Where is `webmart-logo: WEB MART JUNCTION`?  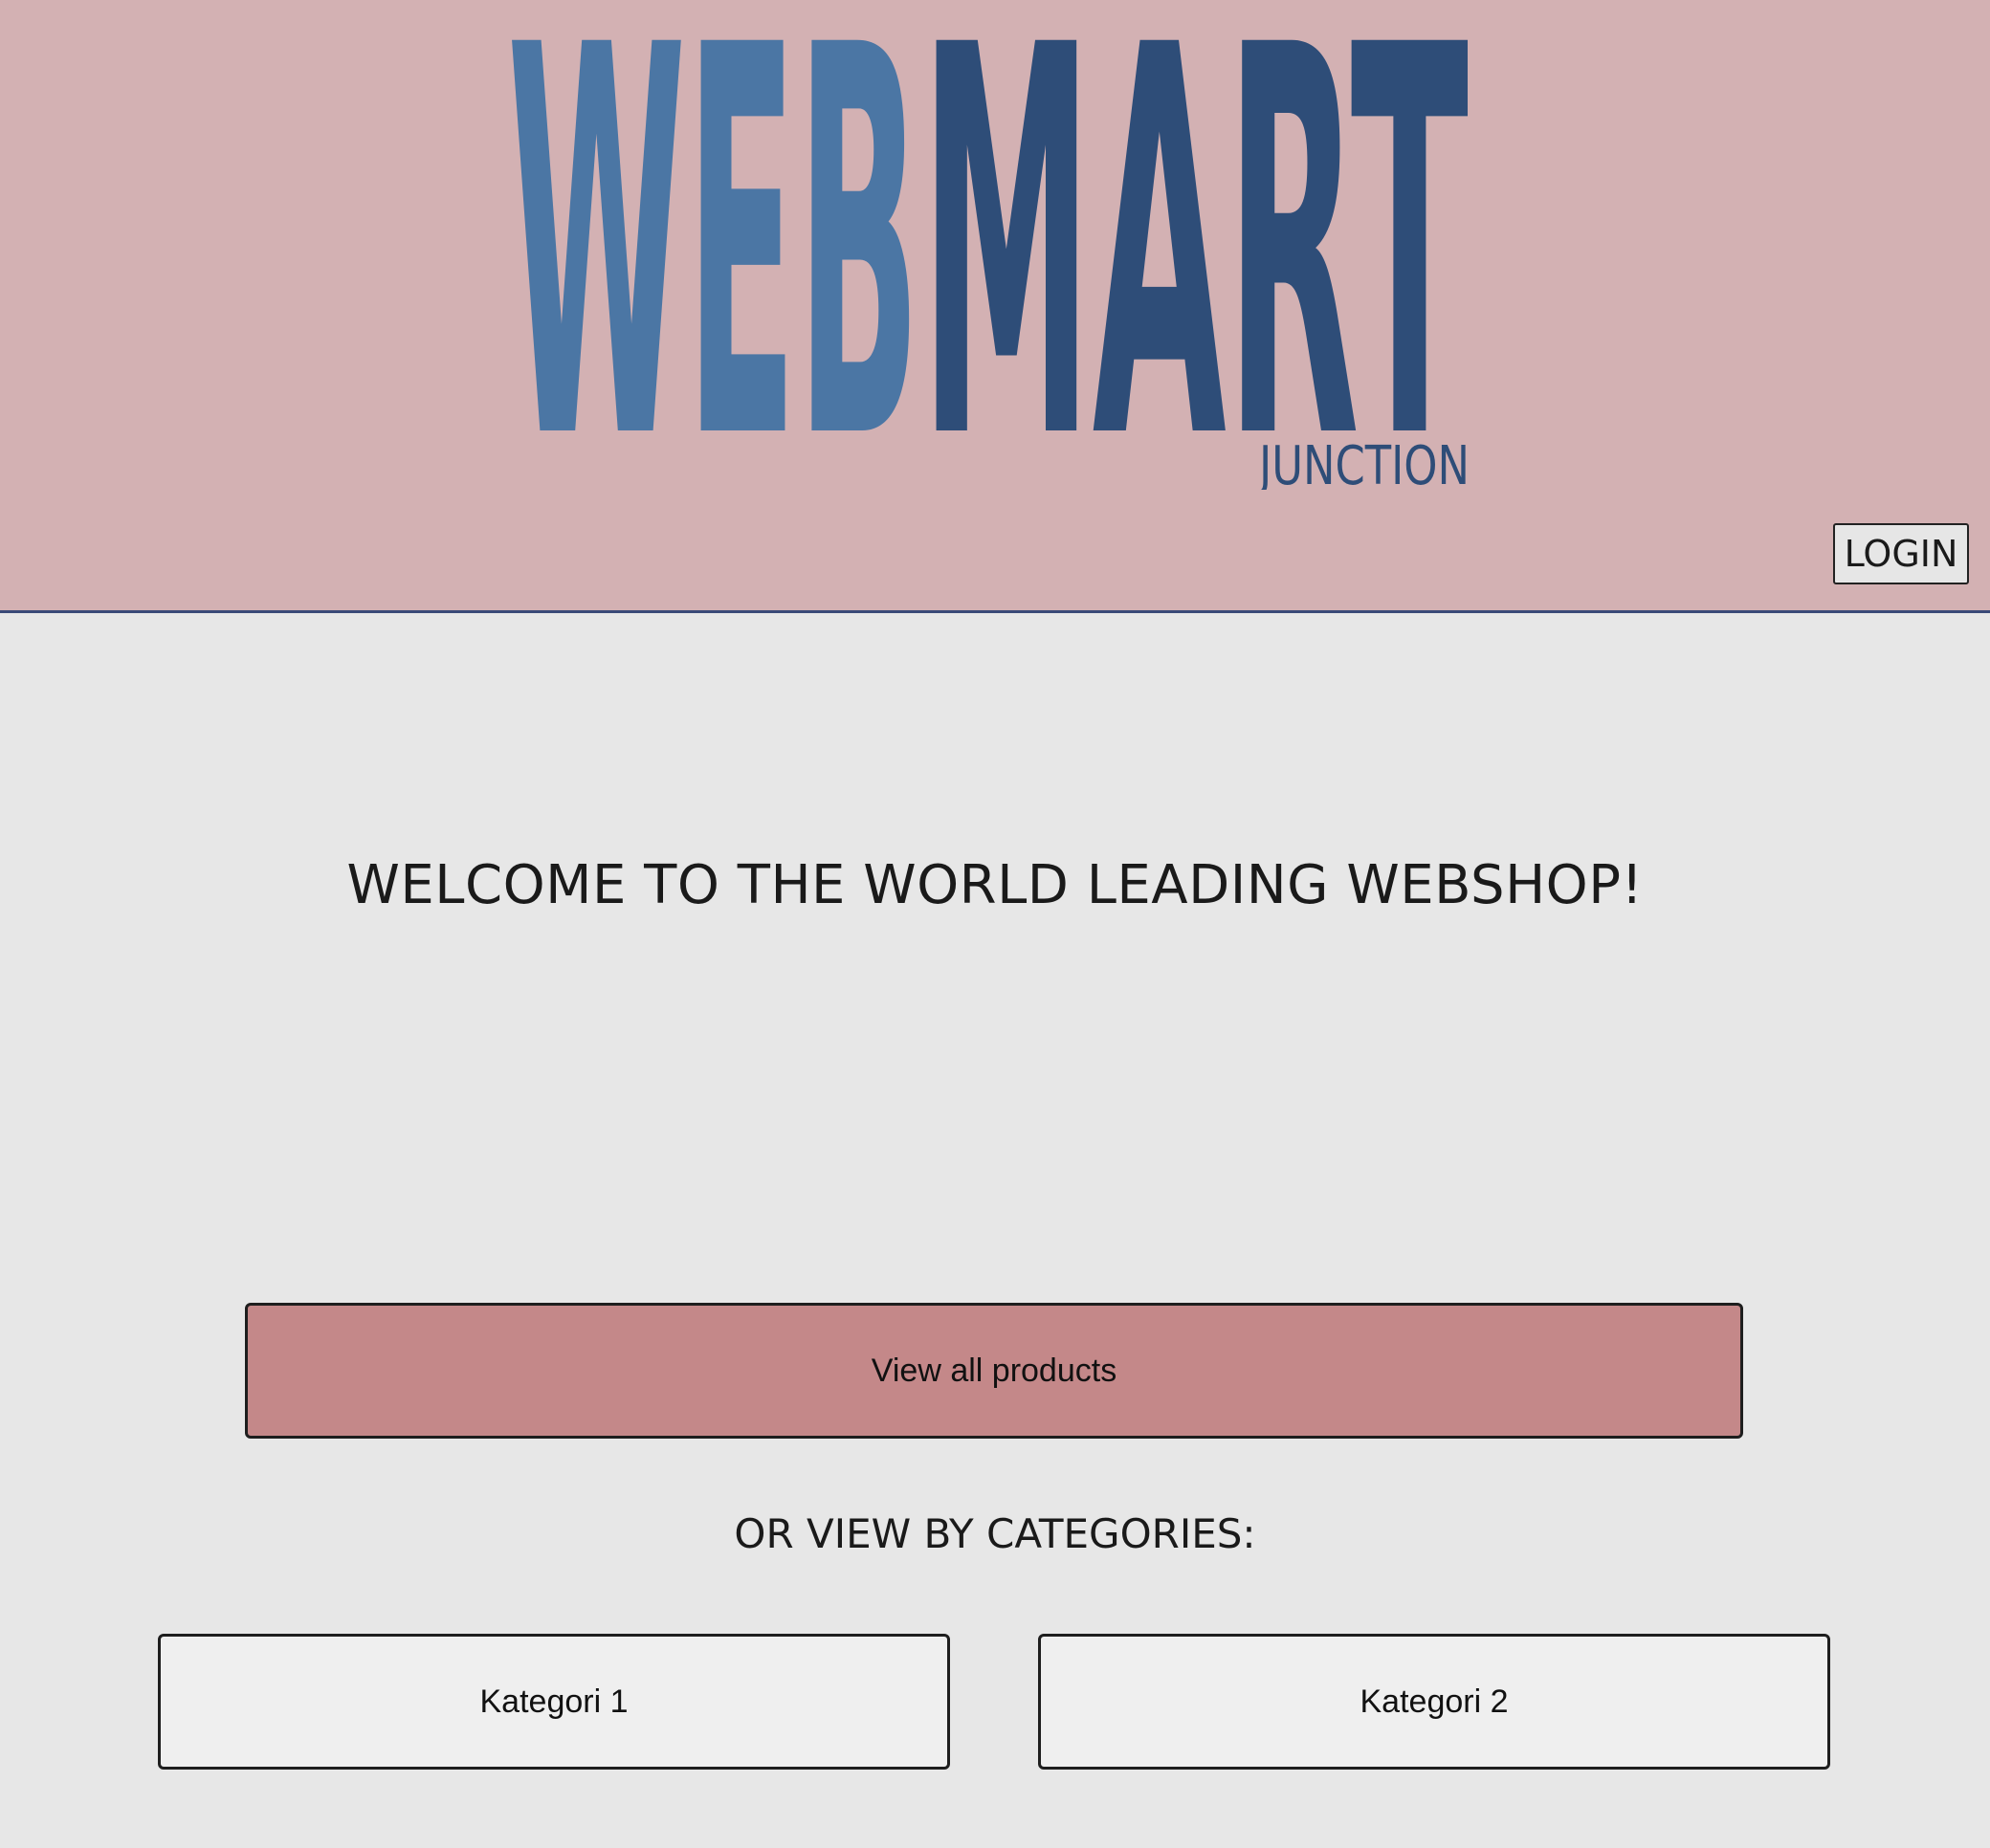
webmart-logo: WEB MART JUNCTION is located at coordinates (995, 256).